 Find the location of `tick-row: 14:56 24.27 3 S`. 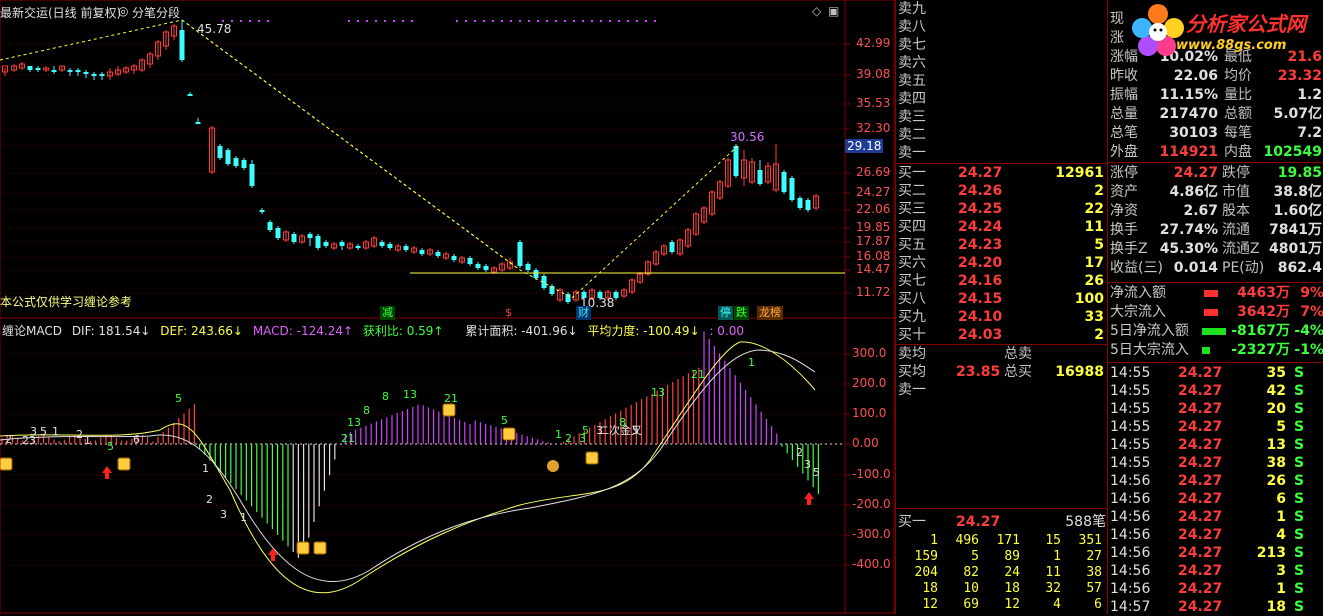

tick-row: 14:56 24.27 3 S is located at coordinates (1215, 571).